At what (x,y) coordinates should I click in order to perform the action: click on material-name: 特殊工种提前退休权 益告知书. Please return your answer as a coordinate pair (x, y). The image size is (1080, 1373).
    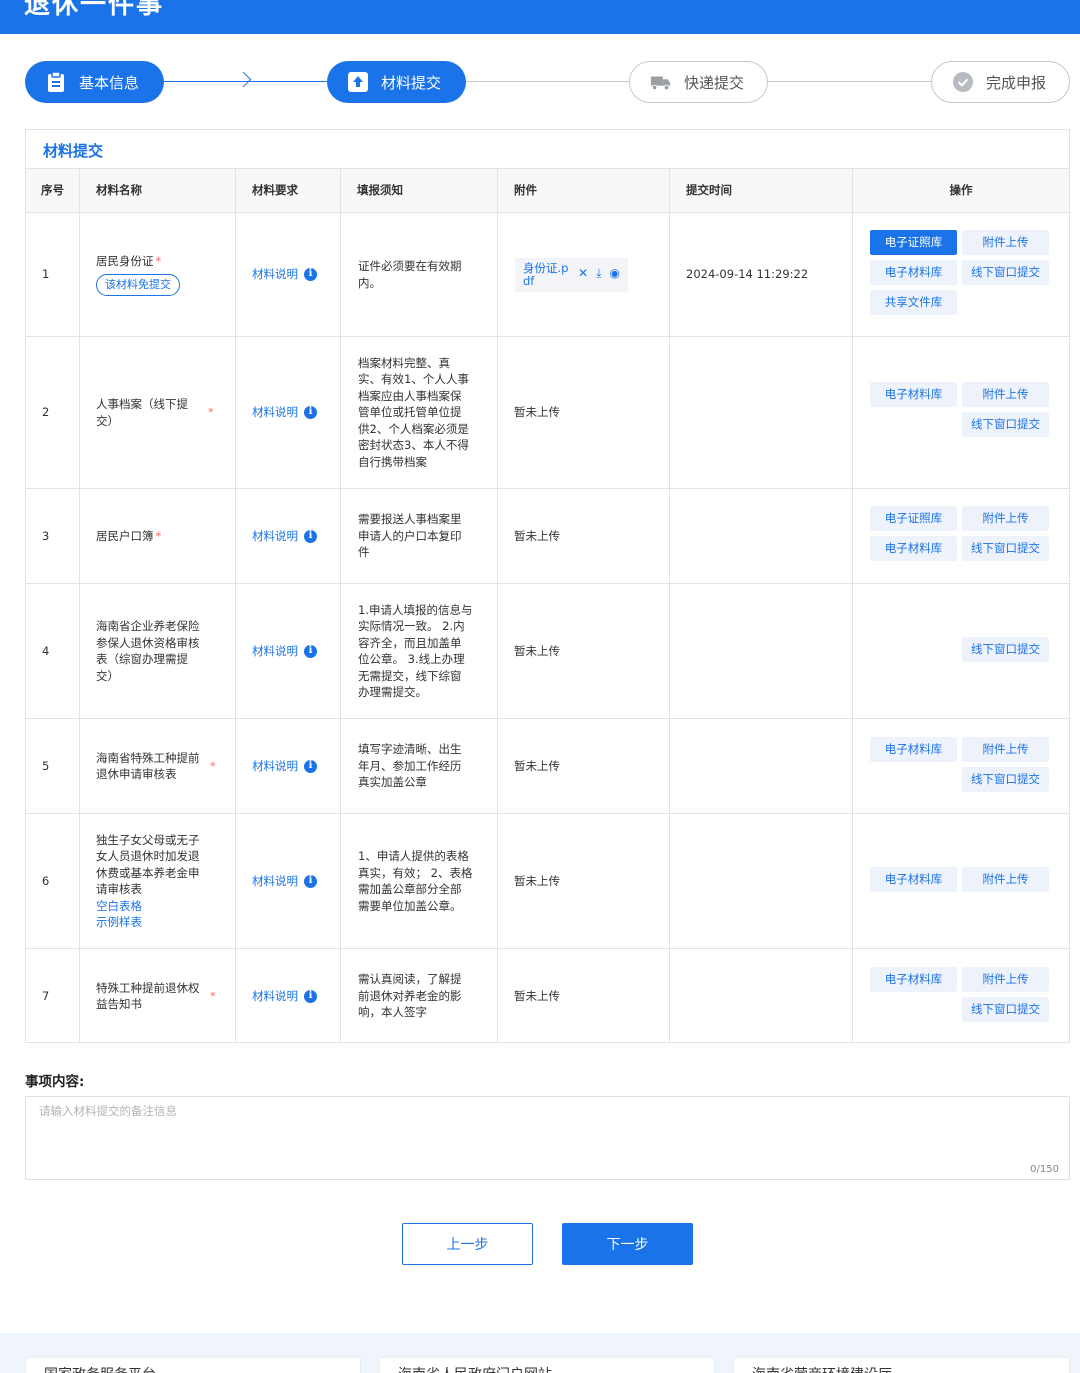
    Looking at the image, I should click on (148, 996).